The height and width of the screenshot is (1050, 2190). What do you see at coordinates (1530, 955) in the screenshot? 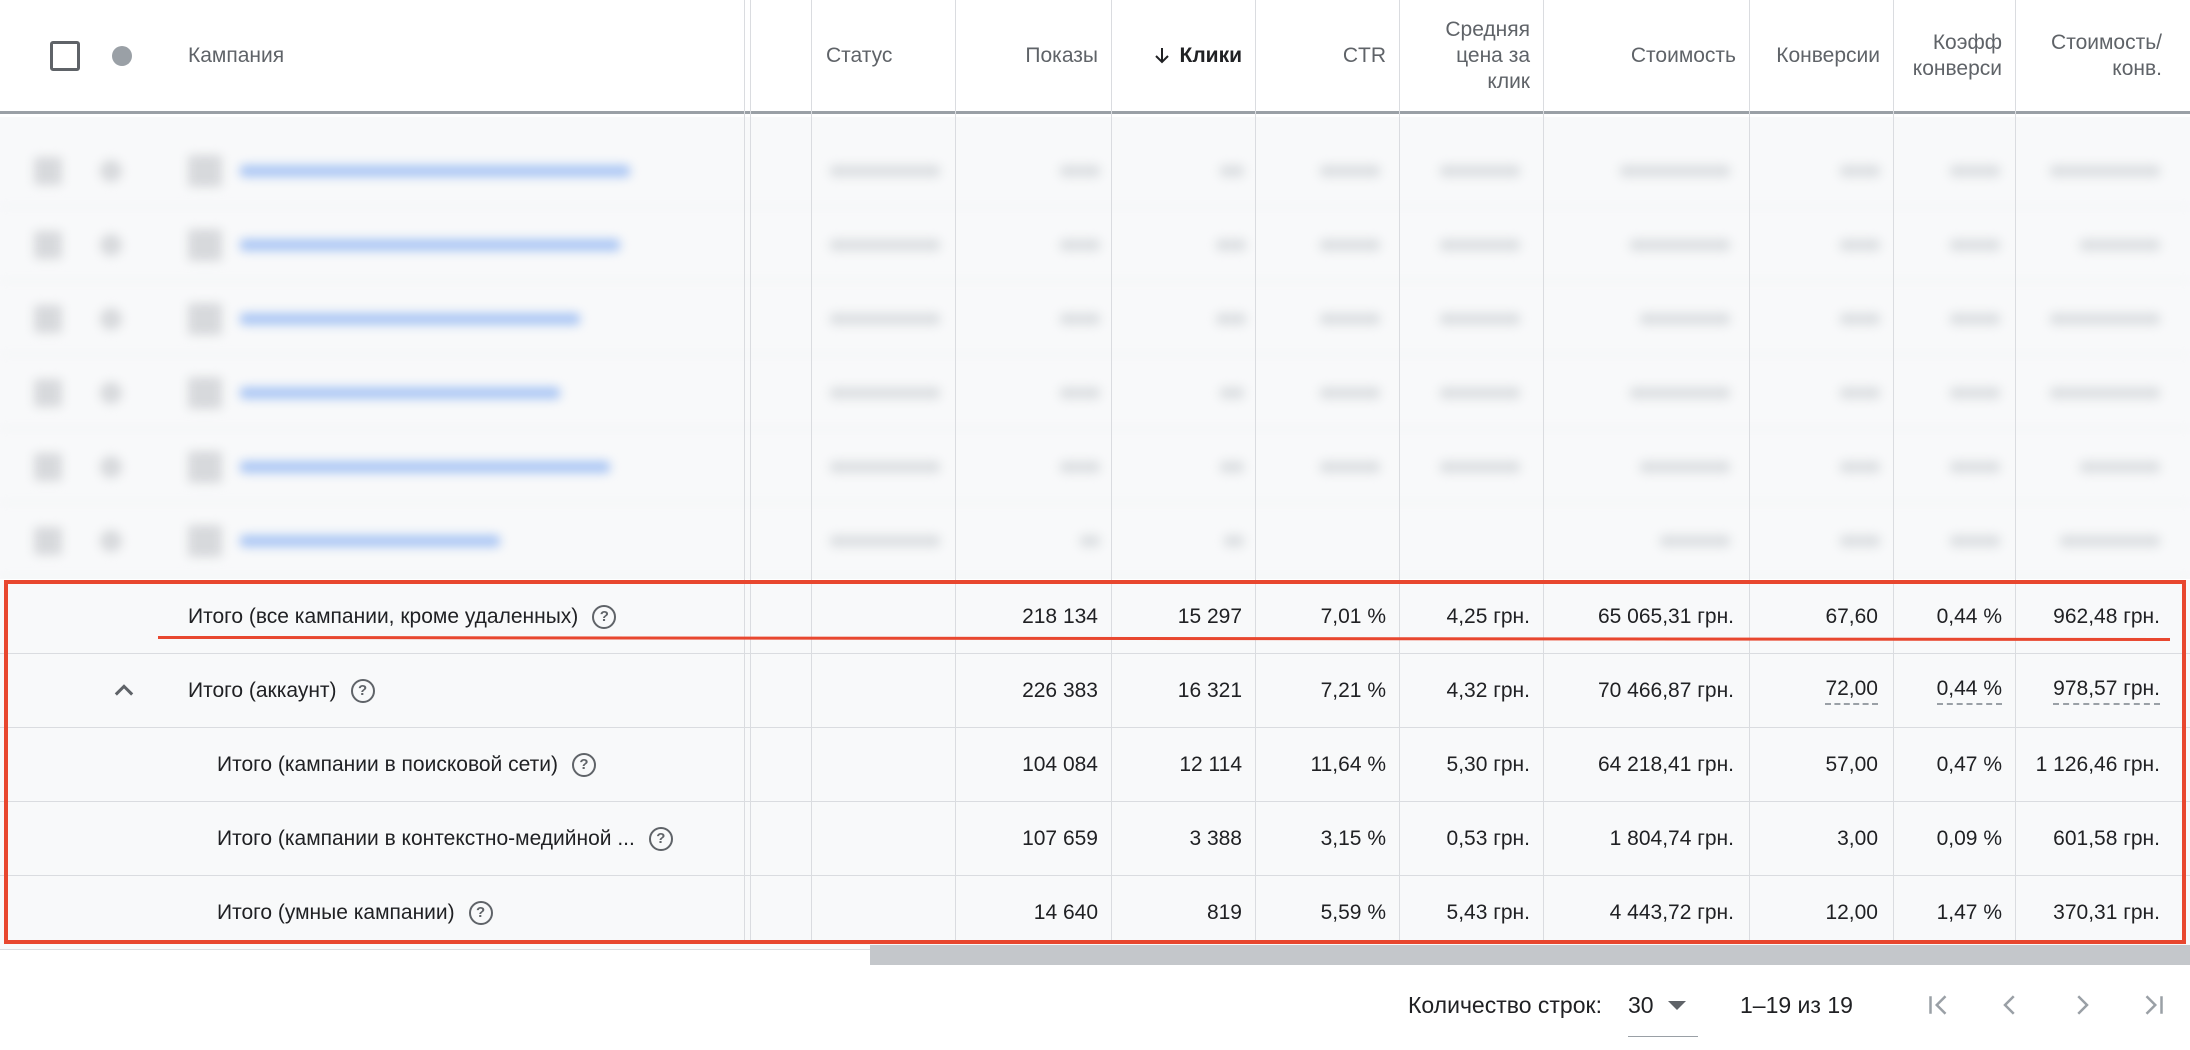
I see `horizontal-scrollbar` at bounding box center [1530, 955].